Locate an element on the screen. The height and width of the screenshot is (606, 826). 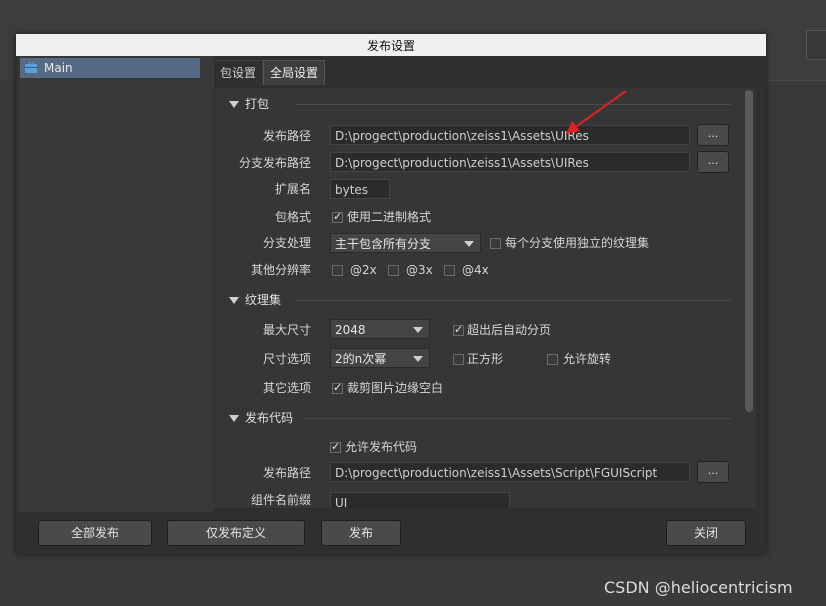
branch-atlas-label: 每个分支使用独立的纹理集 is located at coordinates (577, 243).